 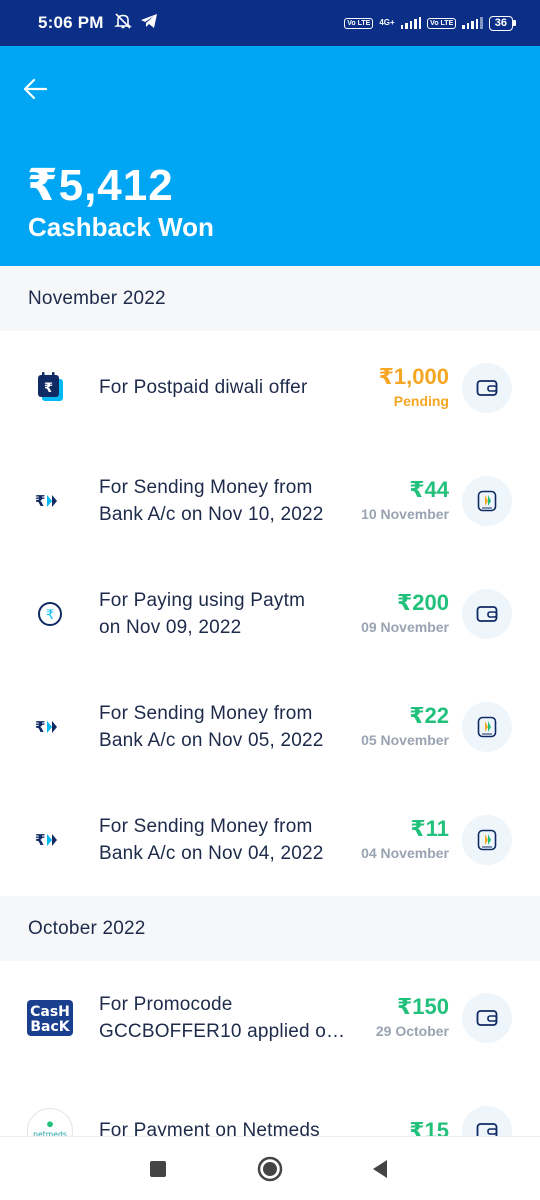 I want to click on status-time: 5:06 PM, so click(x=71, y=22).